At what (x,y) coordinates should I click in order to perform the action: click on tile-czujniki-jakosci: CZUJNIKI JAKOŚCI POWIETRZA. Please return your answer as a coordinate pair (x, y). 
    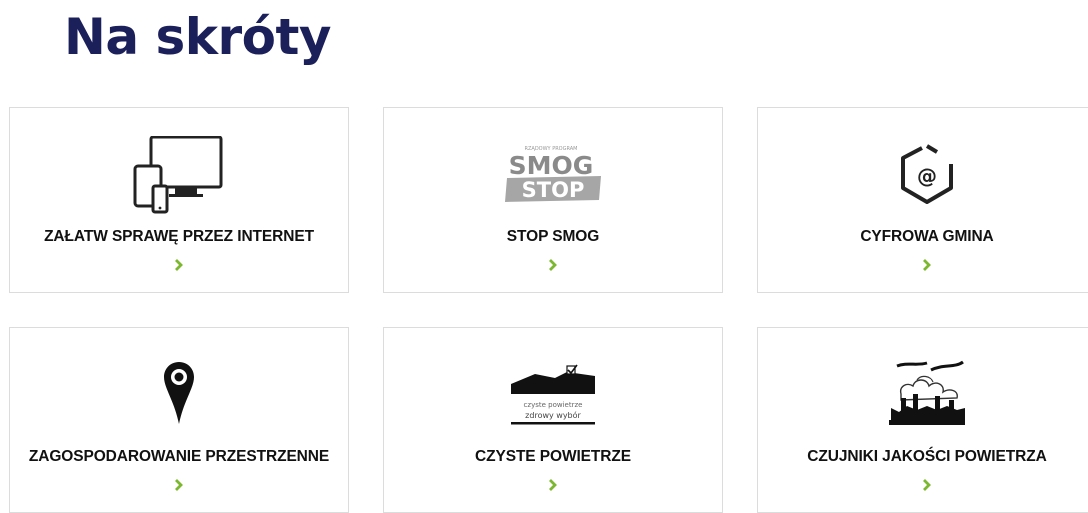
    Looking at the image, I should click on (922, 420).